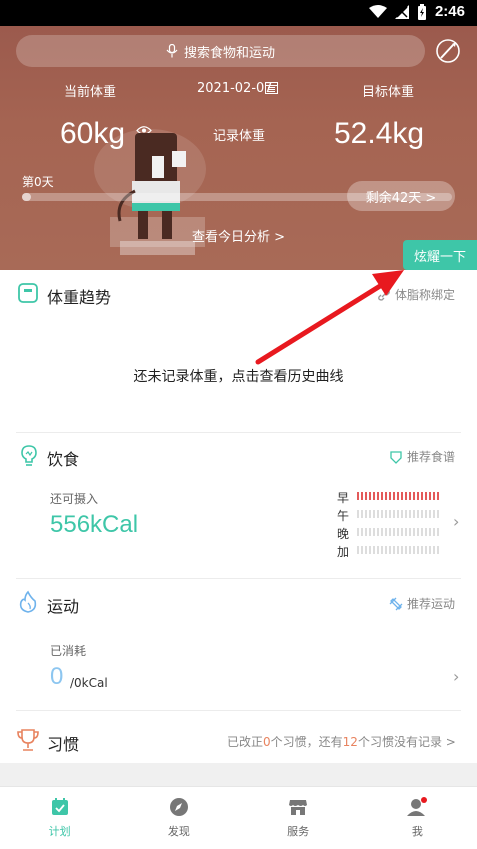 The height and width of the screenshot is (849, 477). What do you see at coordinates (29, 455) in the screenshot?
I see `lightbulb-icon` at bounding box center [29, 455].